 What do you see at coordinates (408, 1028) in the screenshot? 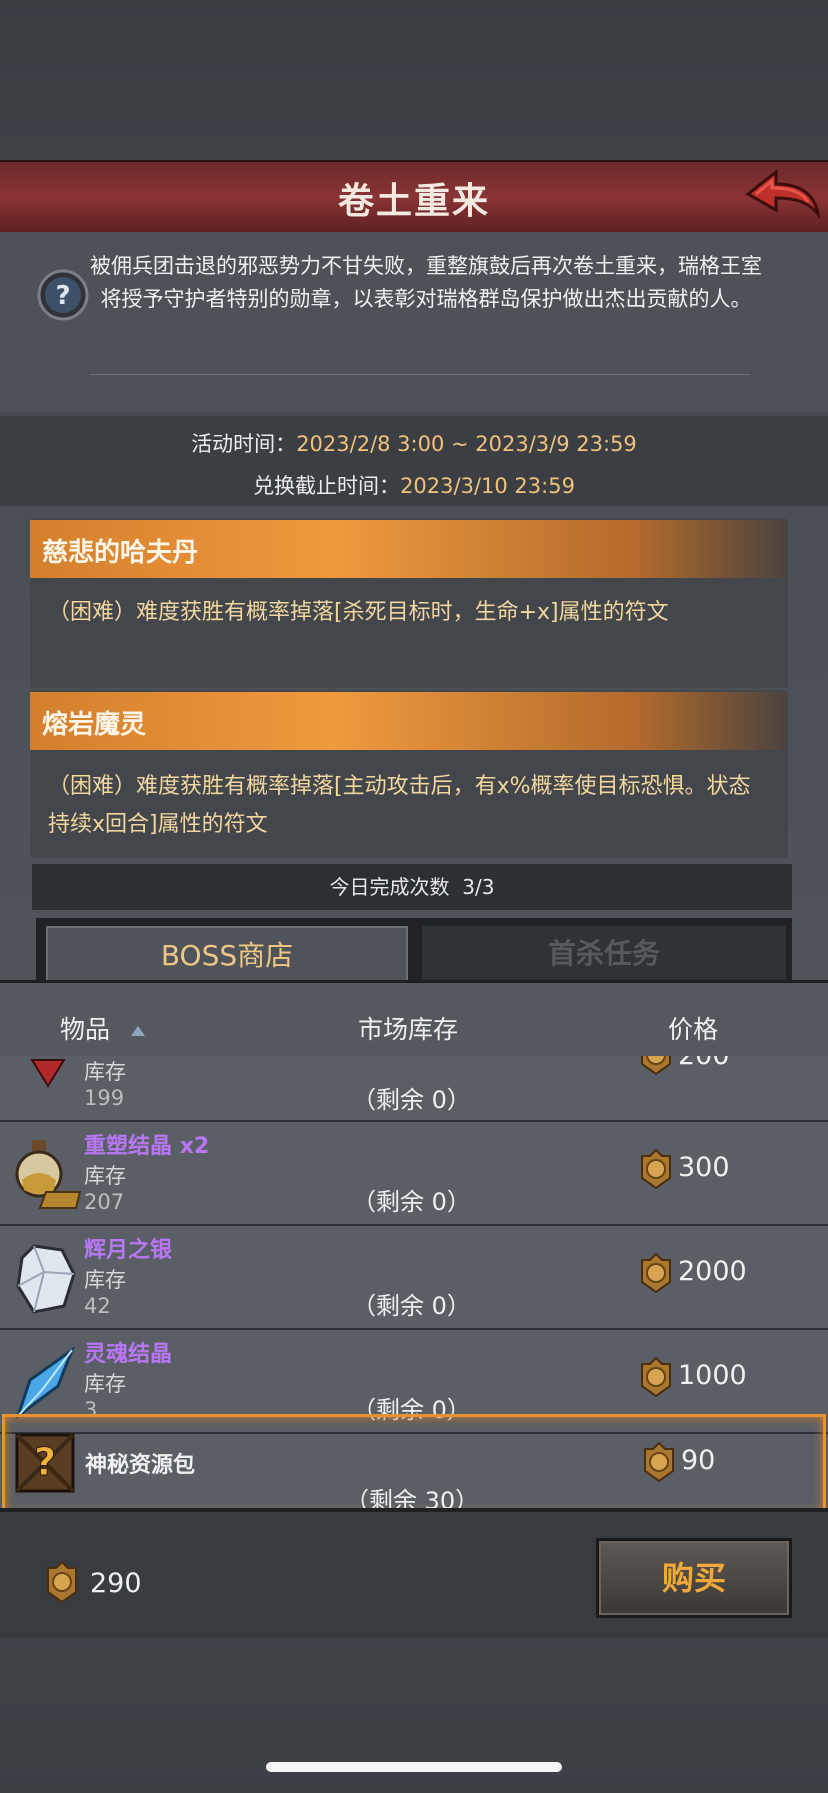
I see `column-market-stock: 市场库存` at bounding box center [408, 1028].